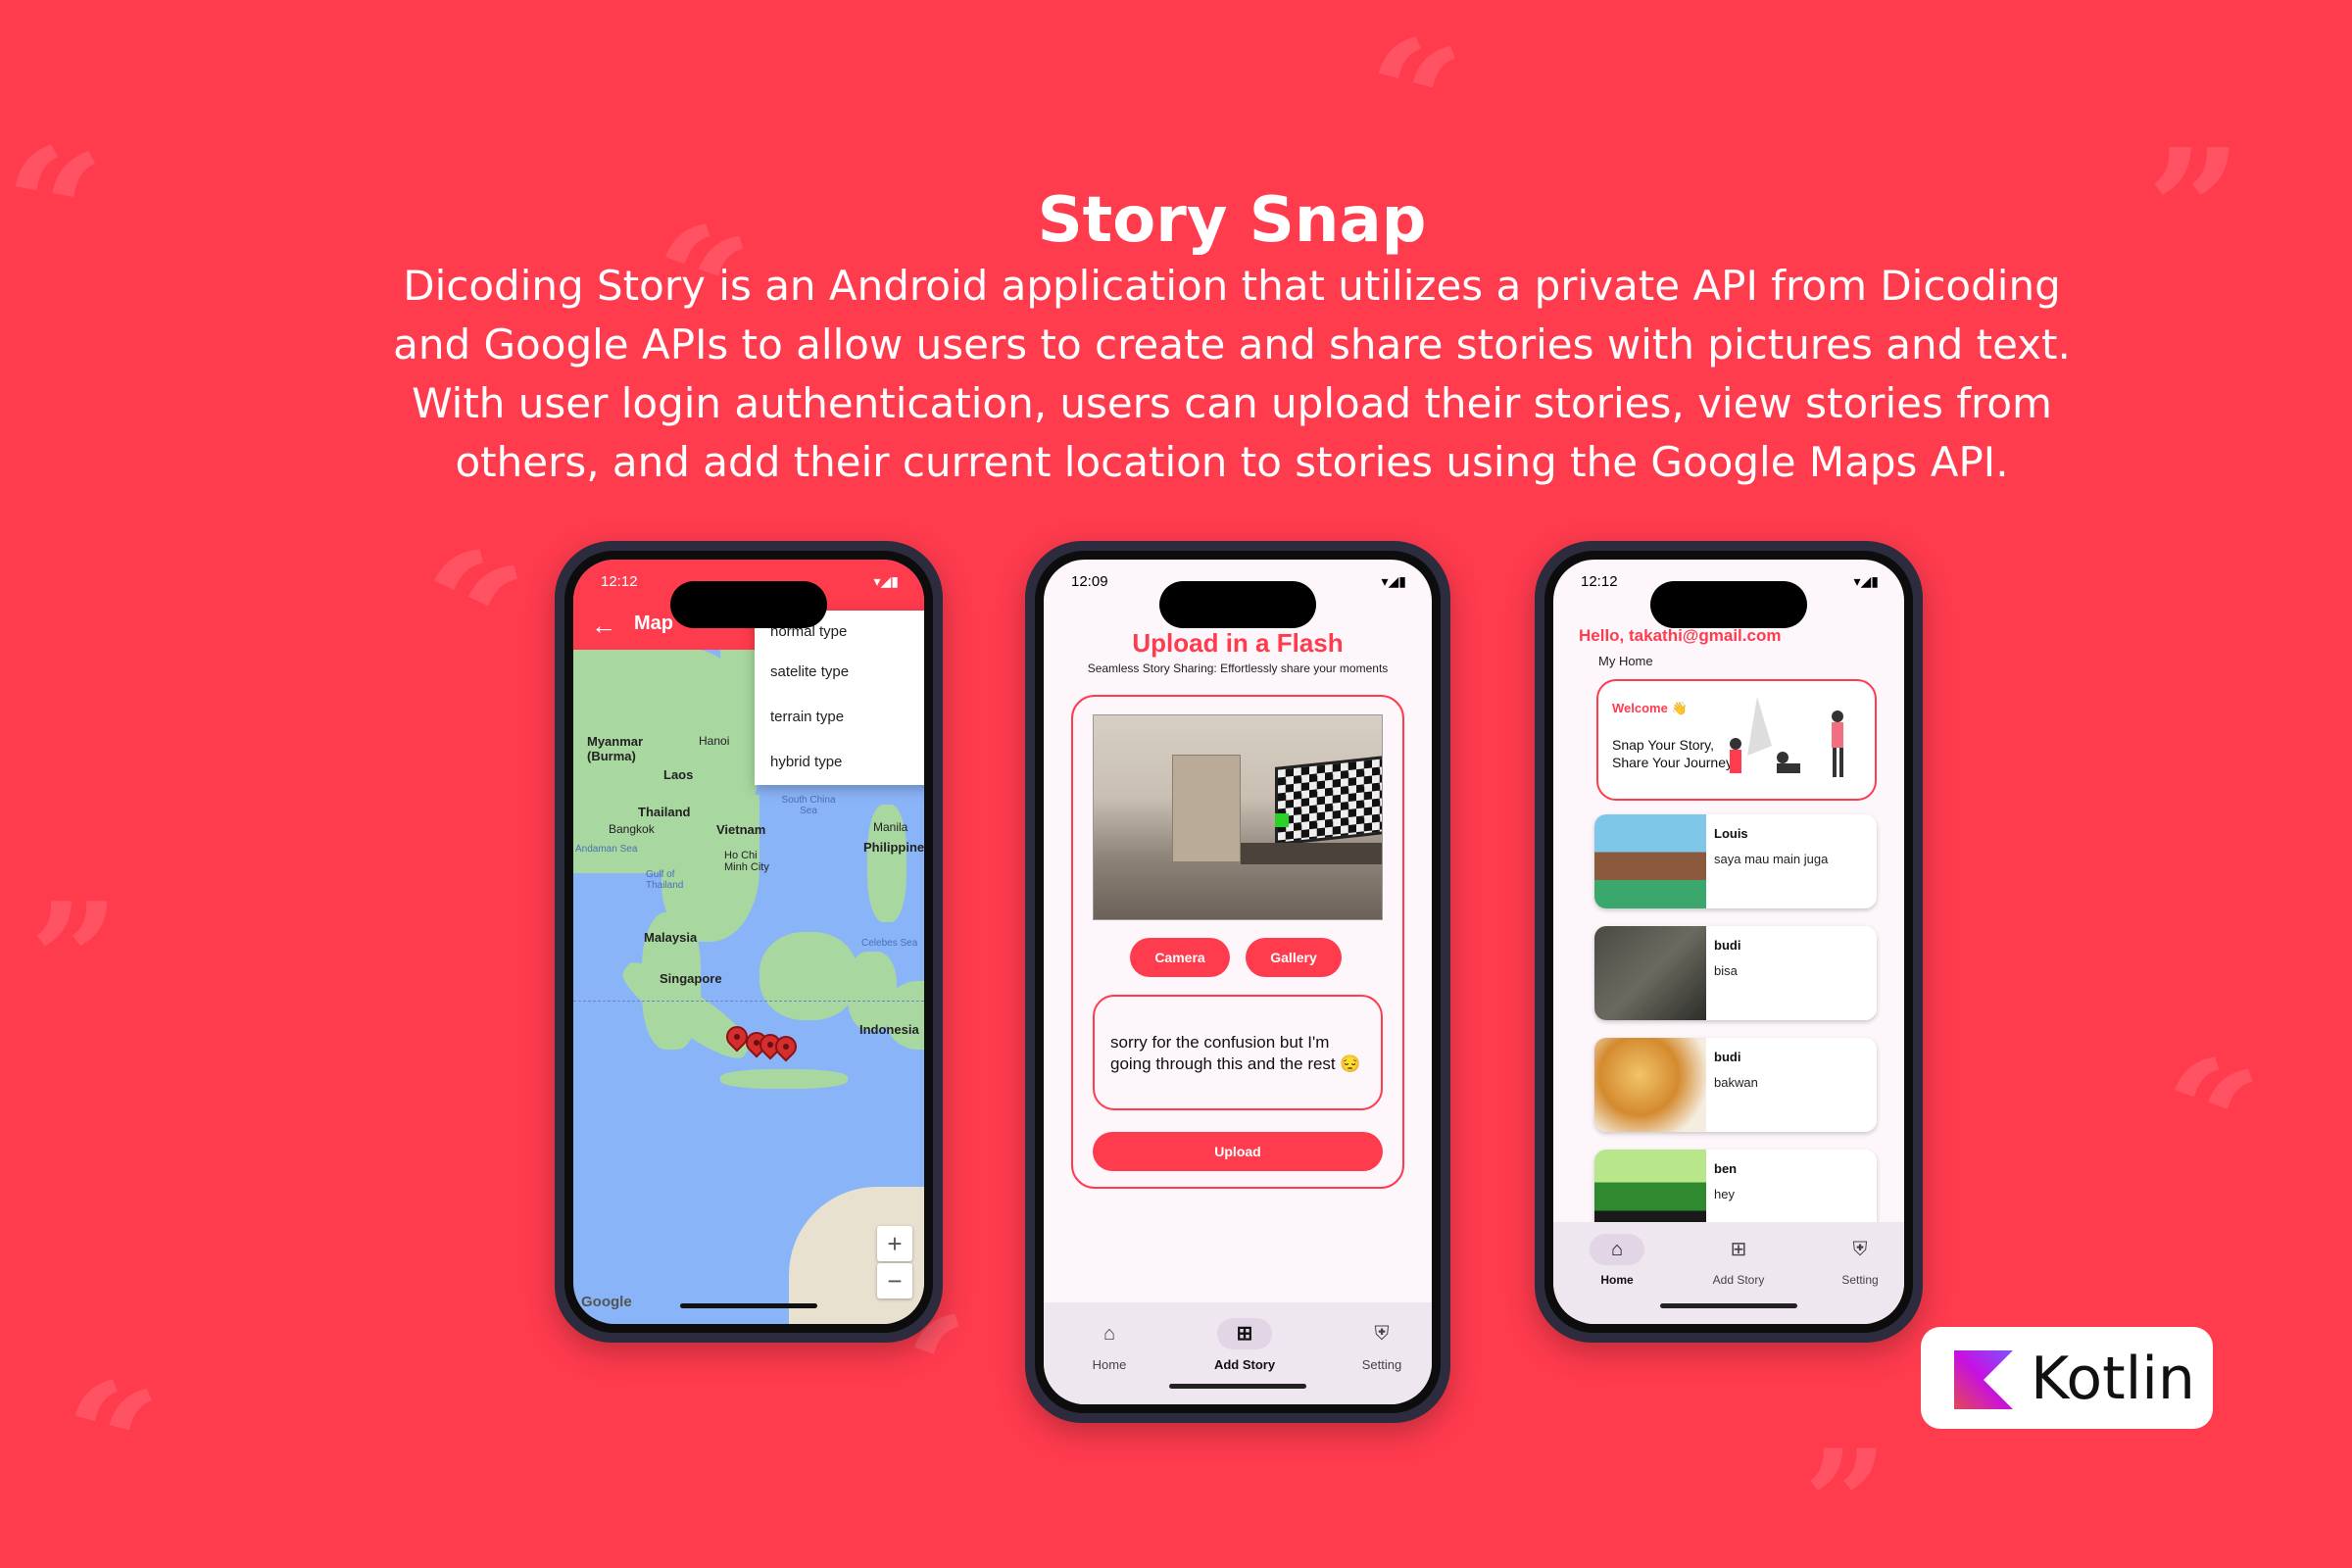 The height and width of the screenshot is (1568, 2352). I want to click on kotlin-badge: Kotlin, so click(2067, 1378).